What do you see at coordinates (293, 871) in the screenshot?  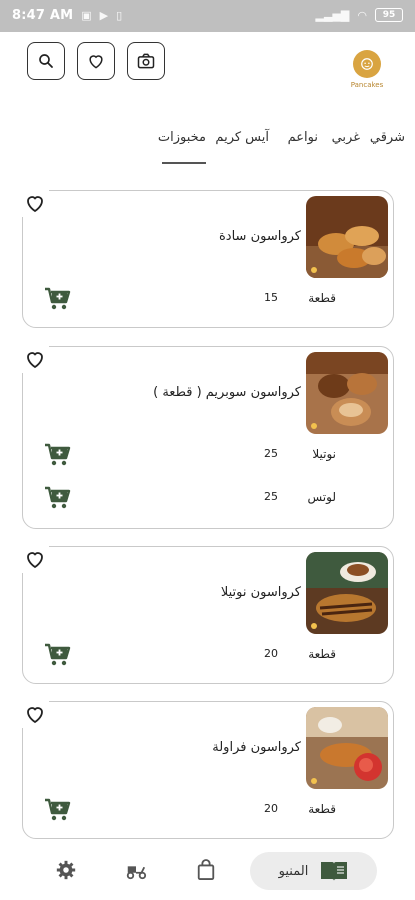 I see `nav-menu-label: المنيو` at bounding box center [293, 871].